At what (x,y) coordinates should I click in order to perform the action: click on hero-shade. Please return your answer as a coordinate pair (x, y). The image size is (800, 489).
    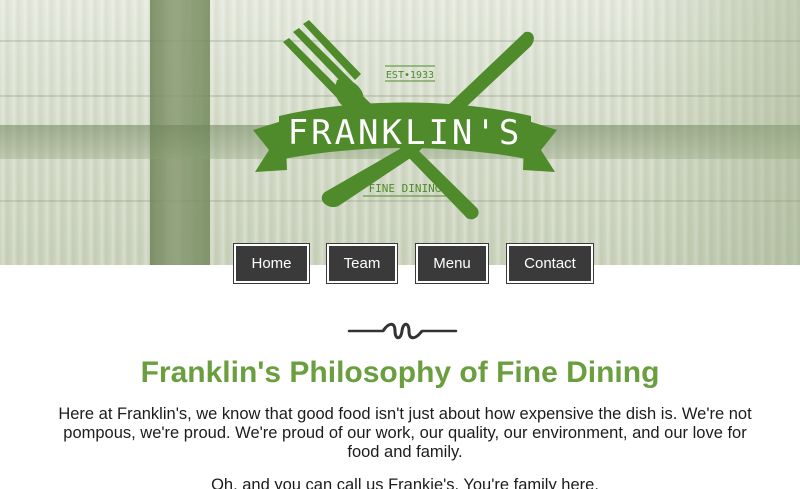
    Looking at the image, I should click on (715, 132).